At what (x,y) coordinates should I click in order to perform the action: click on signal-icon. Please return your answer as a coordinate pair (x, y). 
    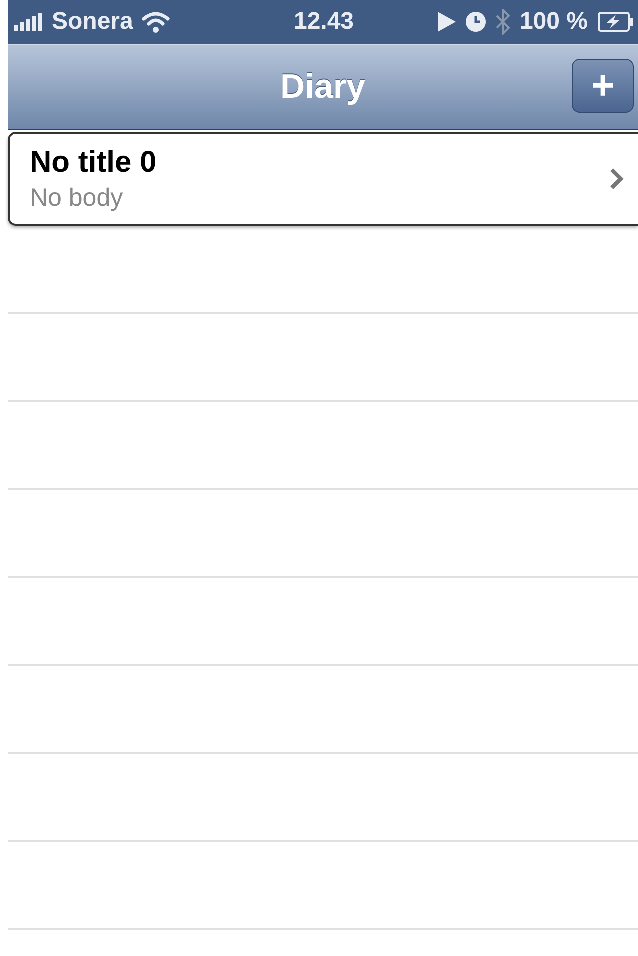
    Looking at the image, I should click on (29, 22).